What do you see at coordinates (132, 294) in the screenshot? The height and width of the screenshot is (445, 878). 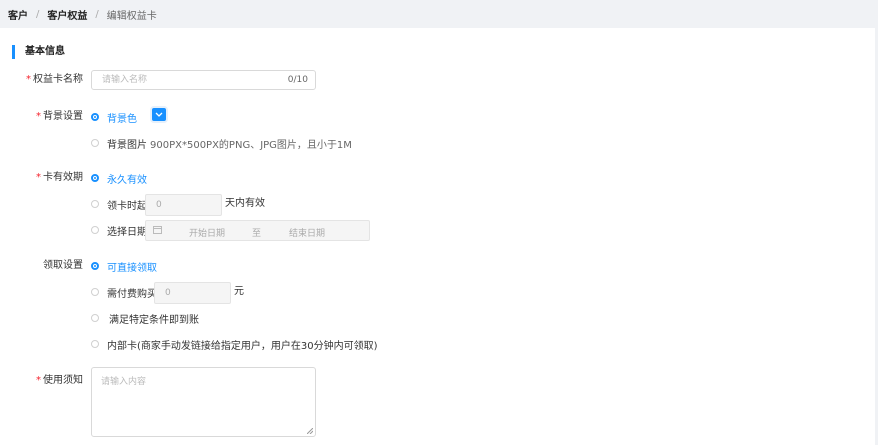 I see `radio-label: 需付费购买` at bounding box center [132, 294].